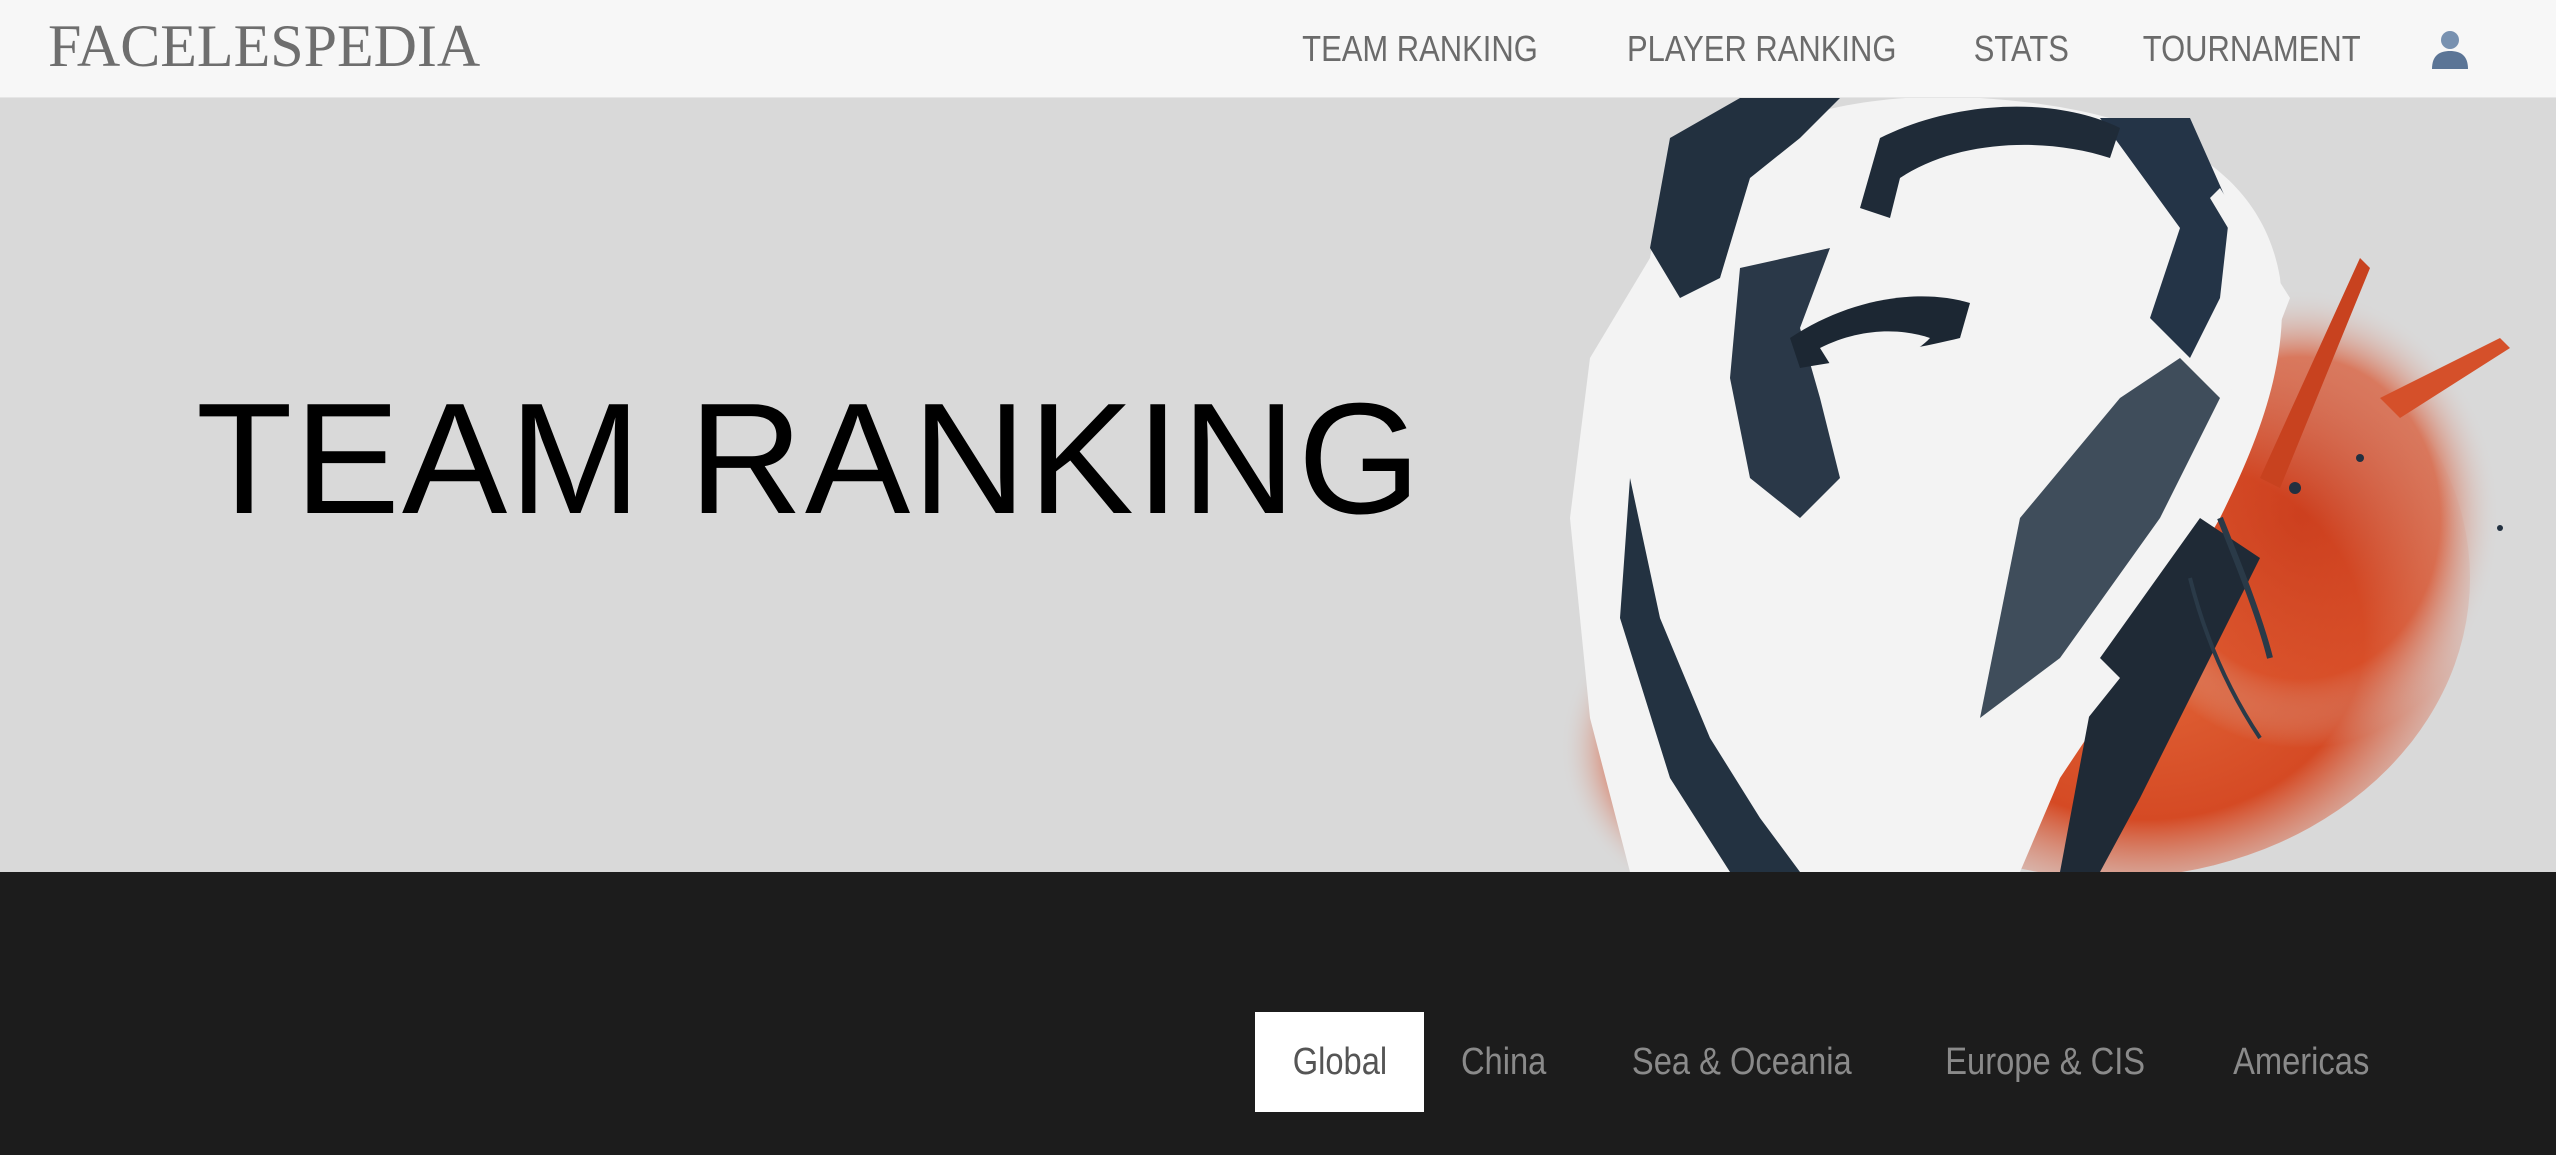 This screenshot has height=1155, width=2556. What do you see at coordinates (2021, 49) in the screenshot?
I see `nav-link-stats: STATS` at bounding box center [2021, 49].